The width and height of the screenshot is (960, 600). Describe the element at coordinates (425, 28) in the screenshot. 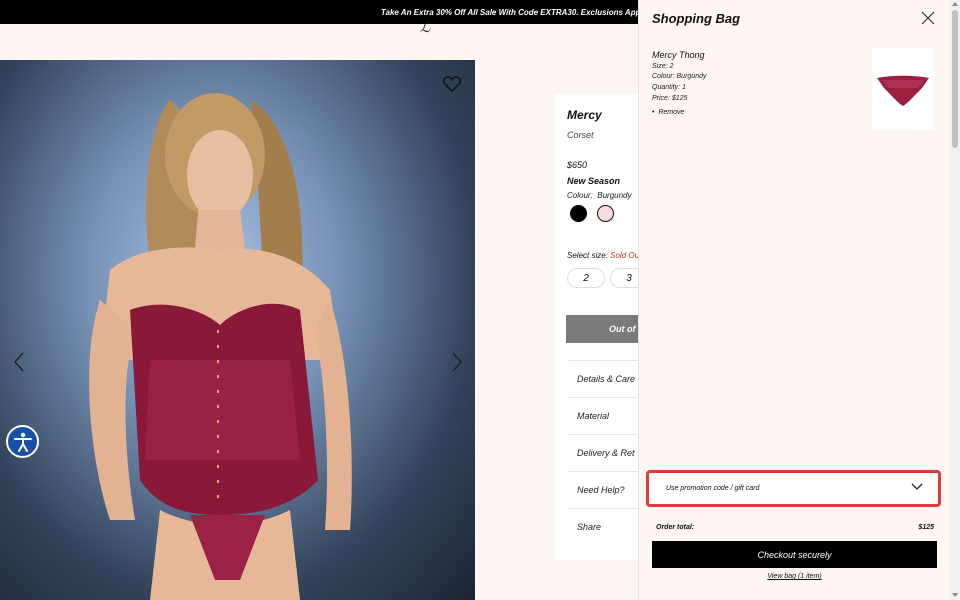

I see `brand-logo: ℒ` at that location.